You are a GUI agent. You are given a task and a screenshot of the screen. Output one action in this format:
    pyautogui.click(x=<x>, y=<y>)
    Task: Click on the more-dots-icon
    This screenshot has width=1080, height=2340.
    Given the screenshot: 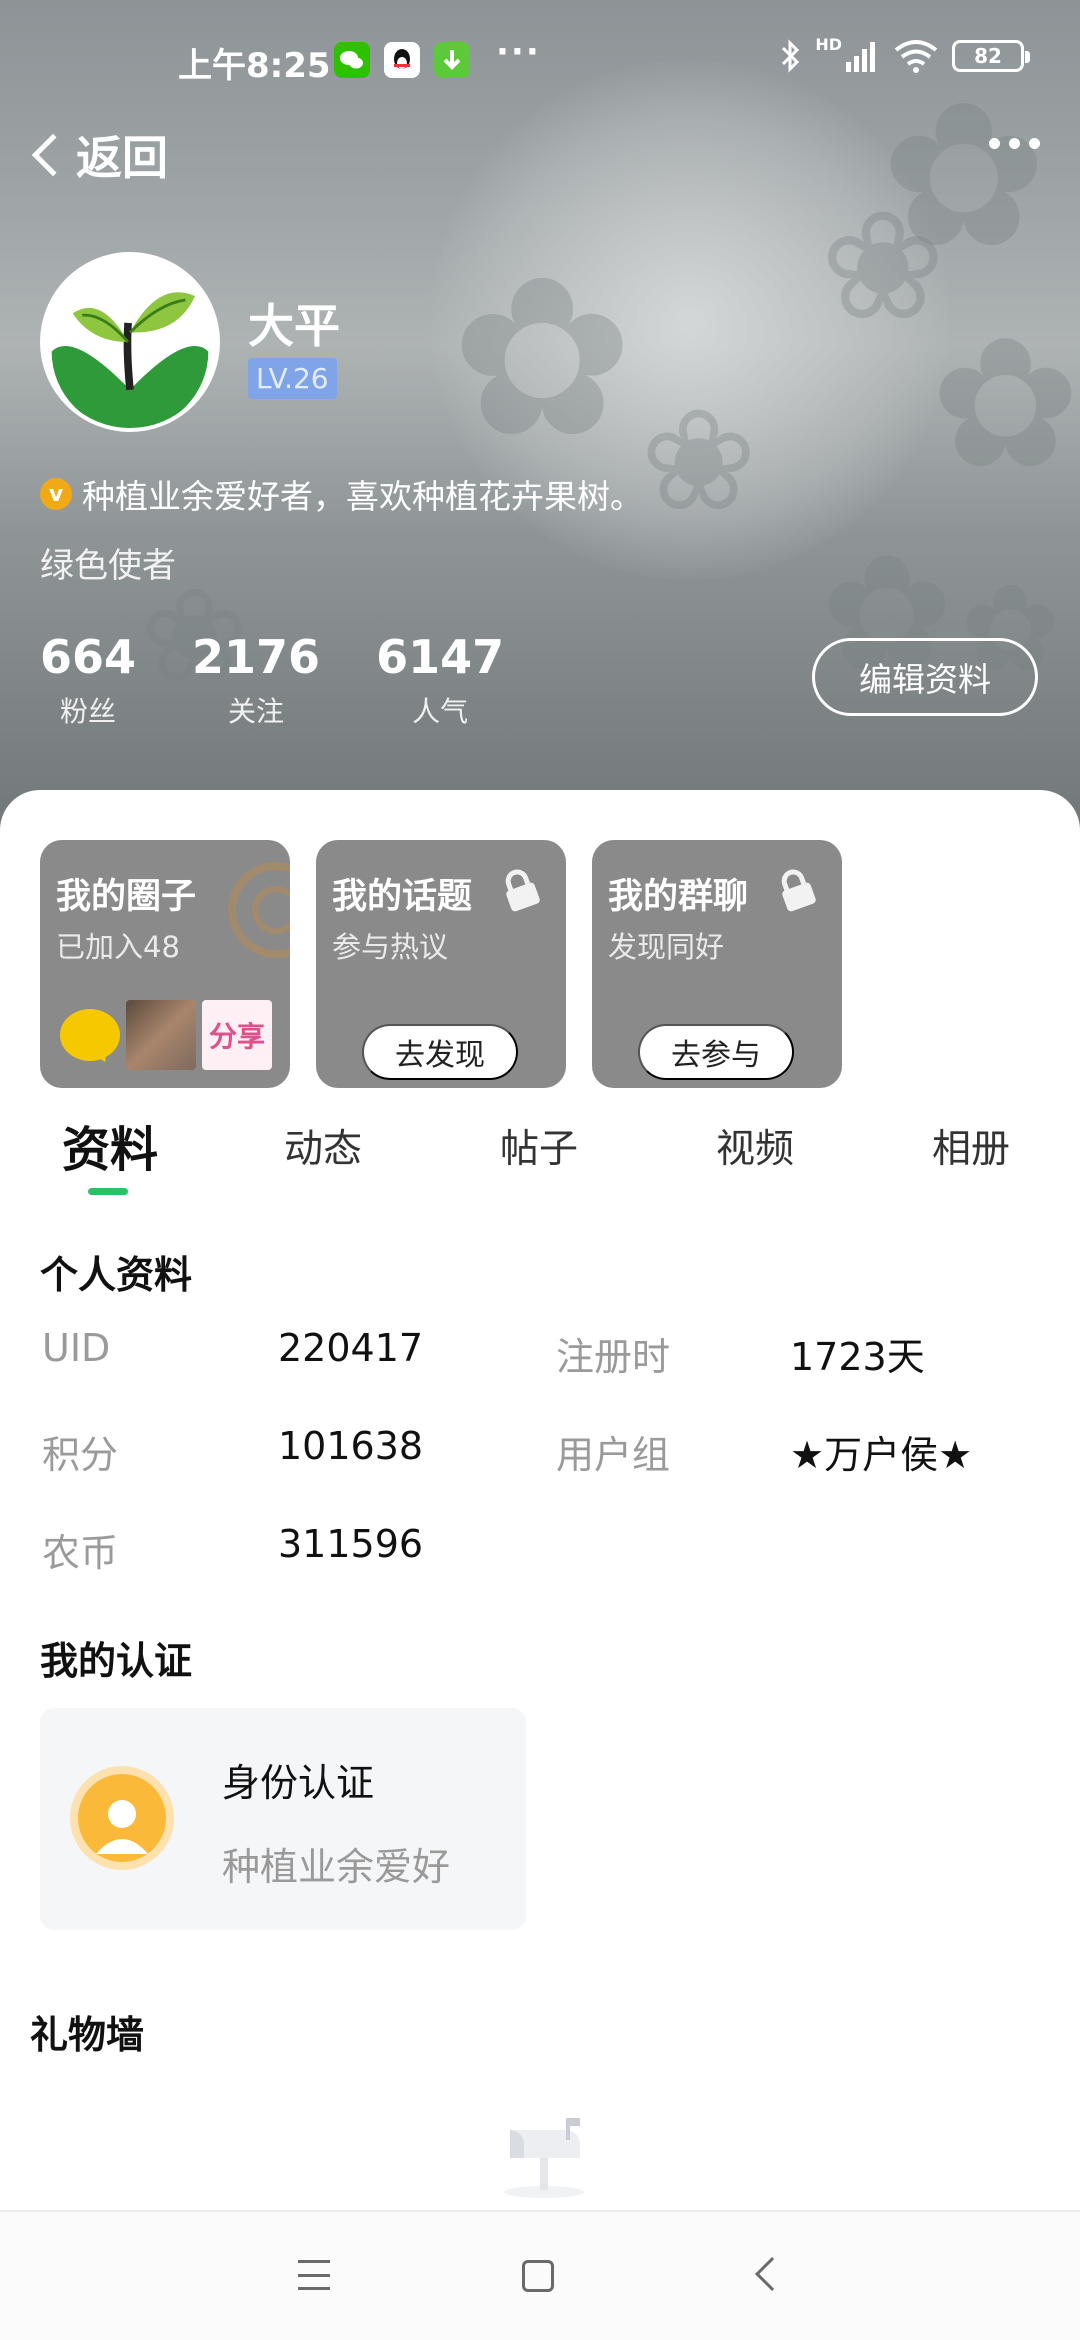 What is the action you would take?
    pyautogui.click(x=1014, y=143)
    